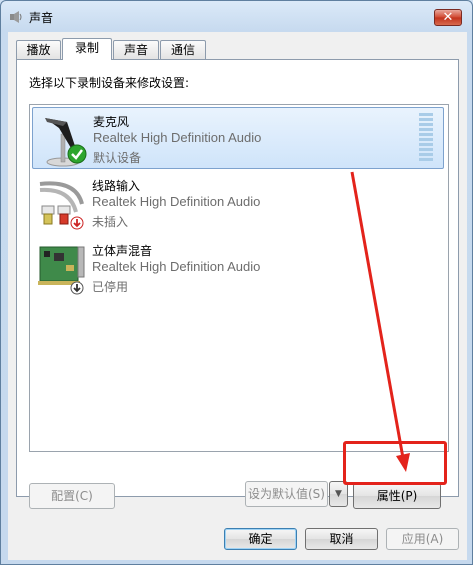 This screenshot has width=473, height=565. What do you see at coordinates (110, 222) in the screenshot?
I see `device-status: 未插入` at bounding box center [110, 222].